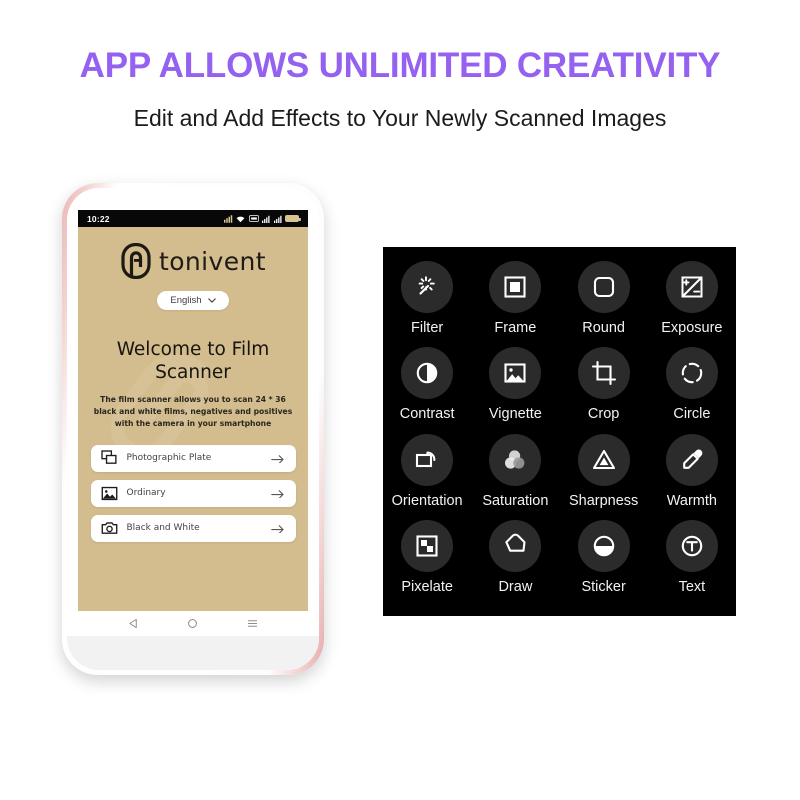 Image resolution: width=800 pixels, height=800 pixels. What do you see at coordinates (252, 623) in the screenshot?
I see `menu-recents-icon` at bounding box center [252, 623].